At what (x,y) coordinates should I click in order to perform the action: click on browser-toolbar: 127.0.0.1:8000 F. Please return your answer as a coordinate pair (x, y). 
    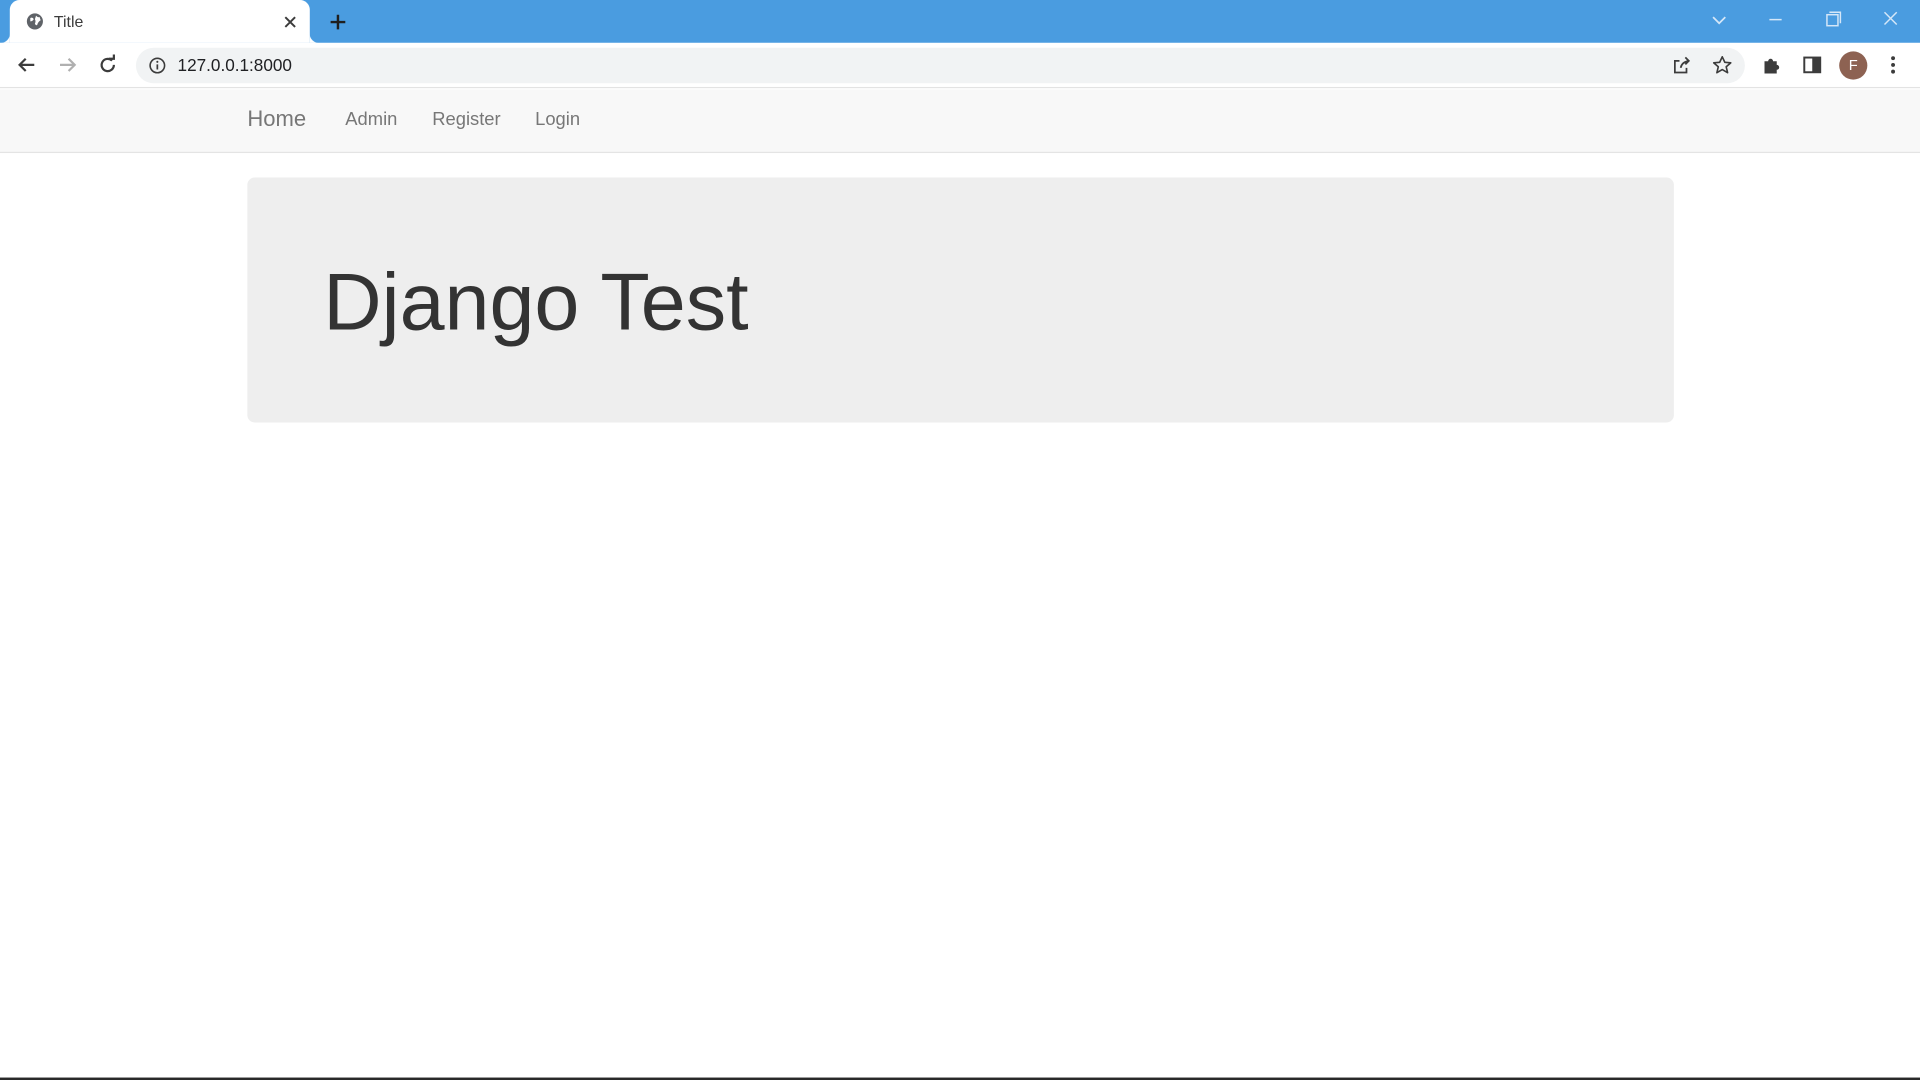
    Looking at the image, I should click on (960, 65).